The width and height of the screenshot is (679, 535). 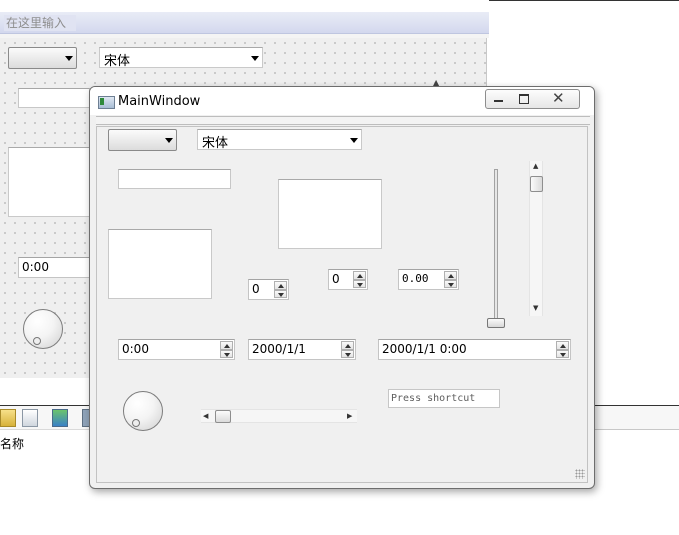 What do you see at coordinates (330, 214) in the screenshot?
I see `text-edit` at bounding box center [330, 214].